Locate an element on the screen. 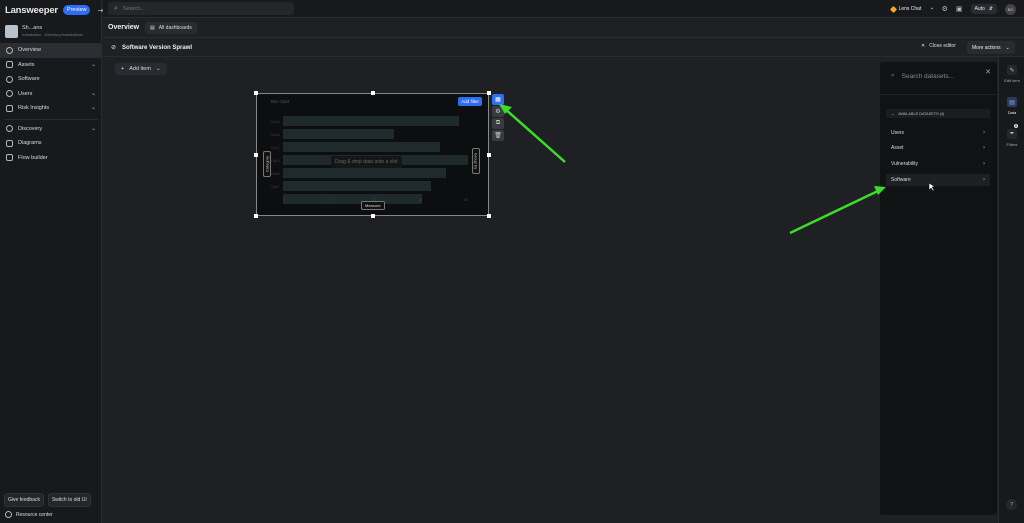 This screenshot has width=1024, height=523. dataset-item-vulnerability: Vulnerability › is located at coordinates (938, 164).